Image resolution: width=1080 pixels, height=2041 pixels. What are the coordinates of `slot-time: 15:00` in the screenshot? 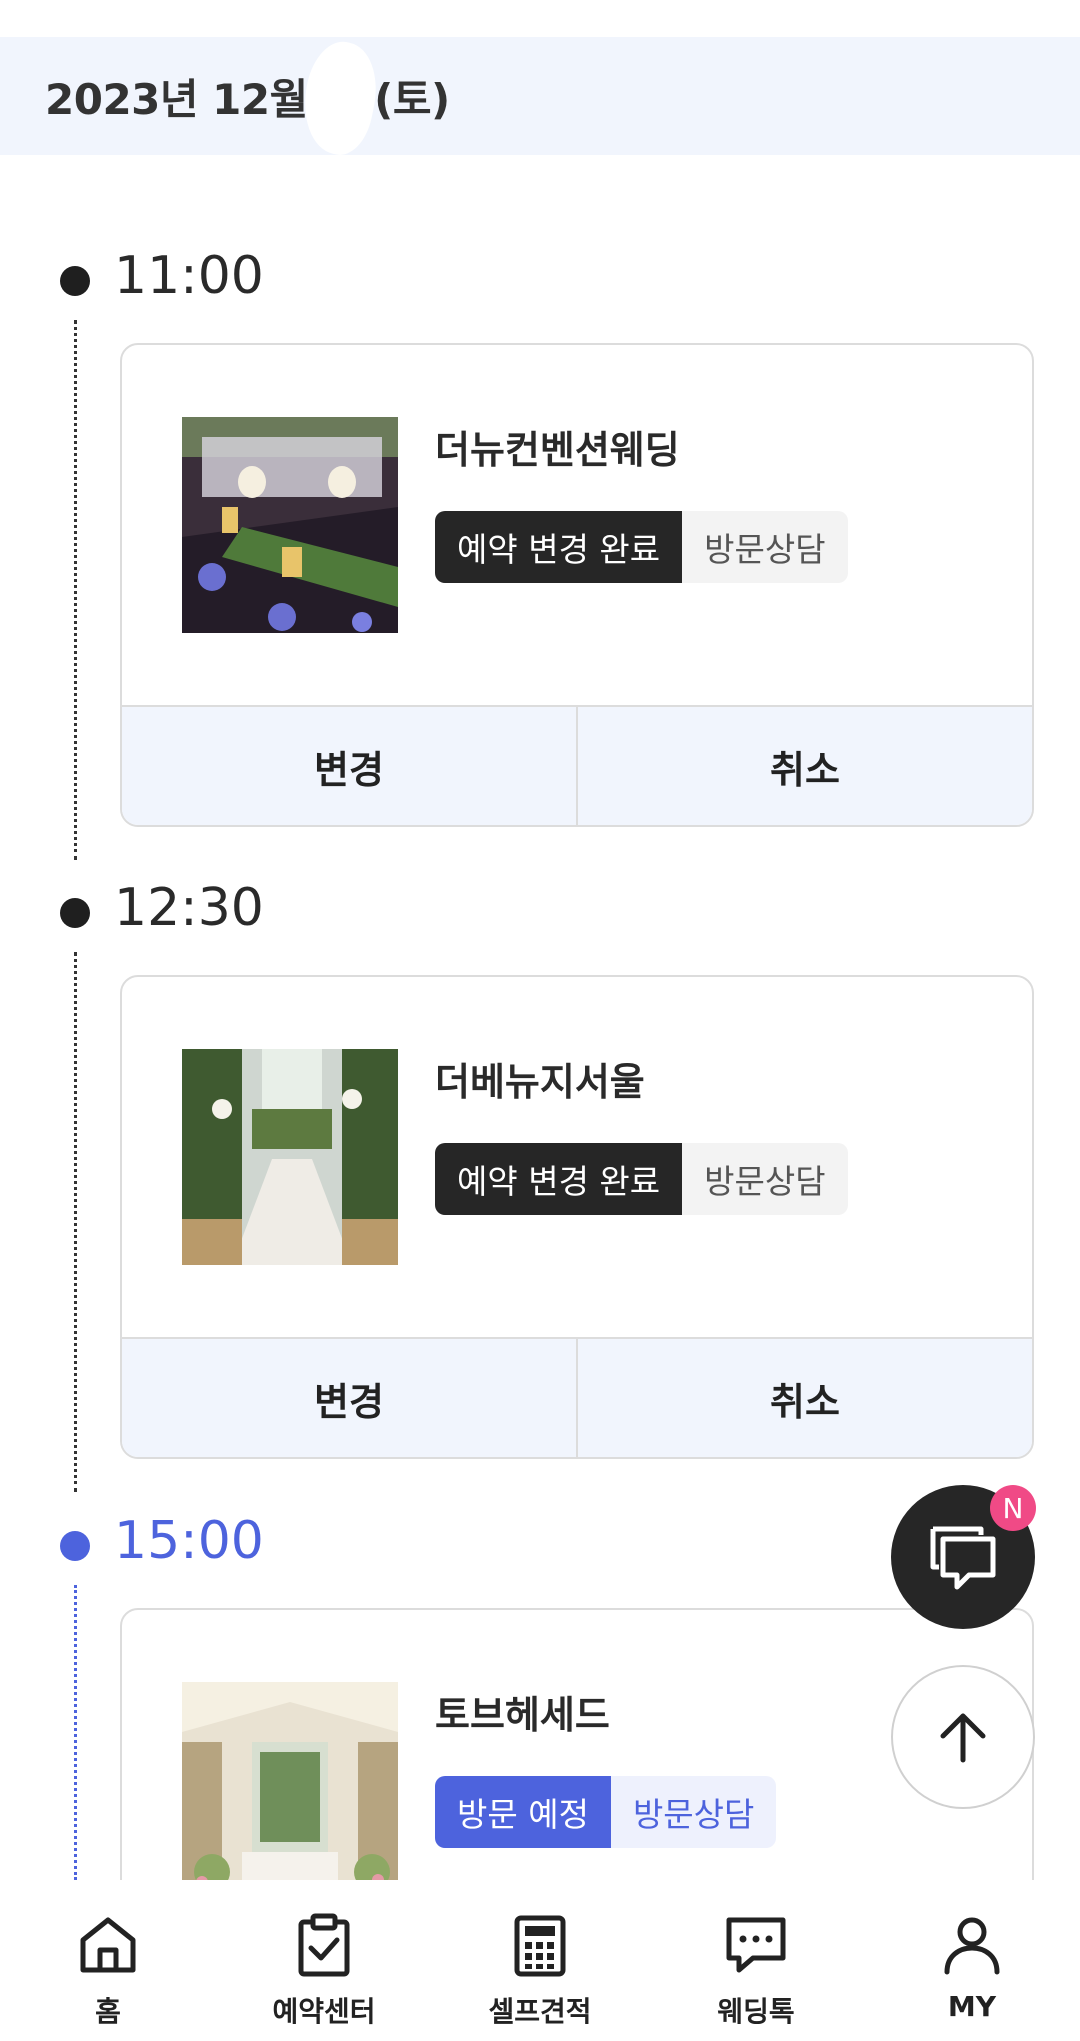 It's located at (189, 1541).